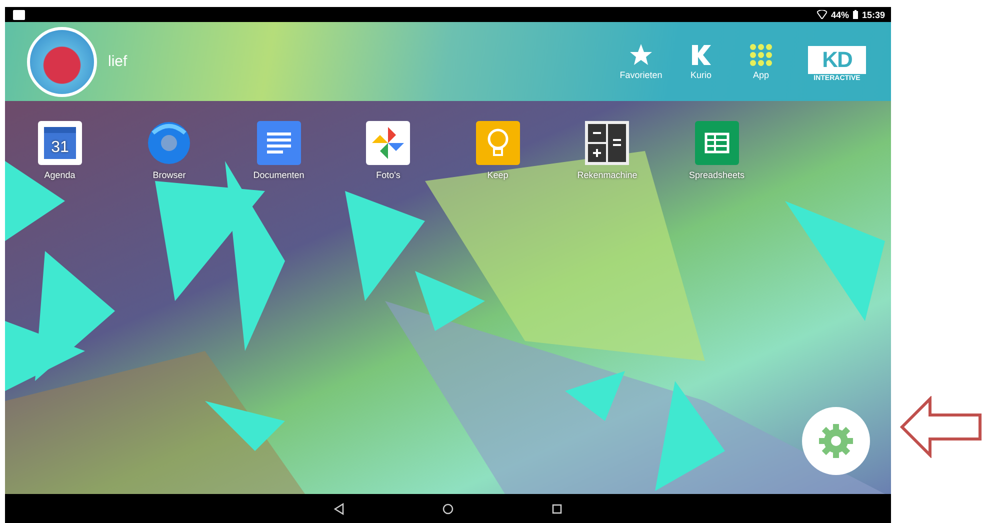 This screenshot has width=982, height=523. Describe the element at coordinates (839, 15) in the screenshot. I see `battery-level: 44%` at that location.